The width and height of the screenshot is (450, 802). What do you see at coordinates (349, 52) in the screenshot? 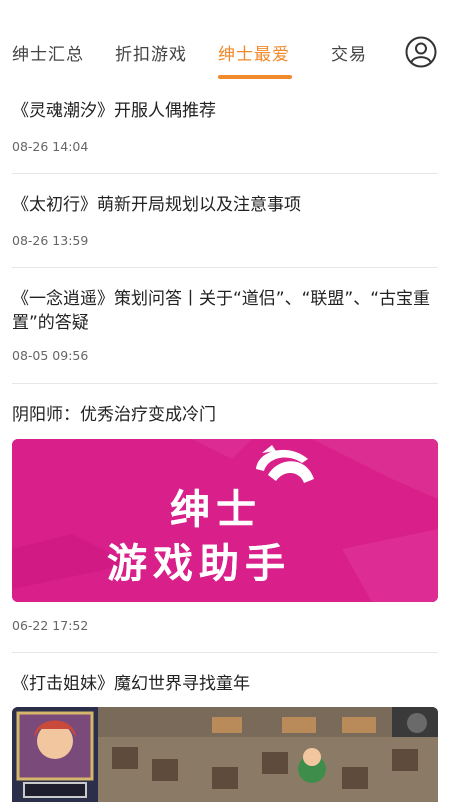
I see `tab-trade: 交易` at bounding box center [349, 52].